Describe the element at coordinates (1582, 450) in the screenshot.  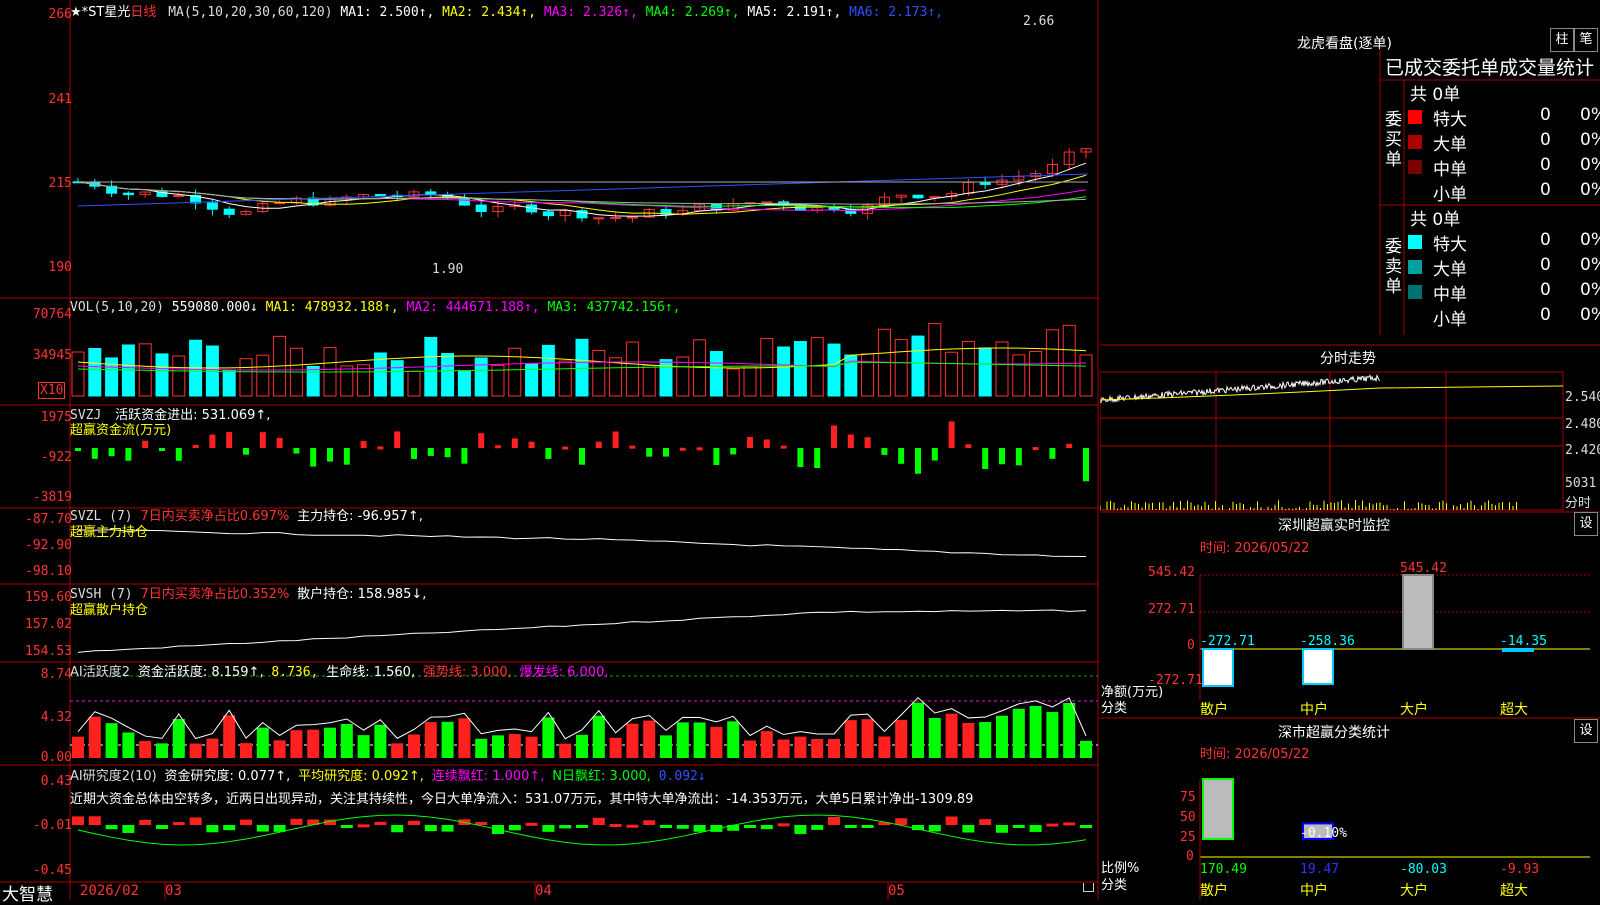
I see `intraday-y-label: 2.420` at that location.